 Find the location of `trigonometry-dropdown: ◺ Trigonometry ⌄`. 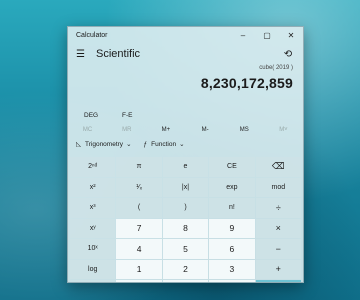

trigonometry-dropdown: ◺ Trigonometry ⌄ is located at coordinates (104, 144).